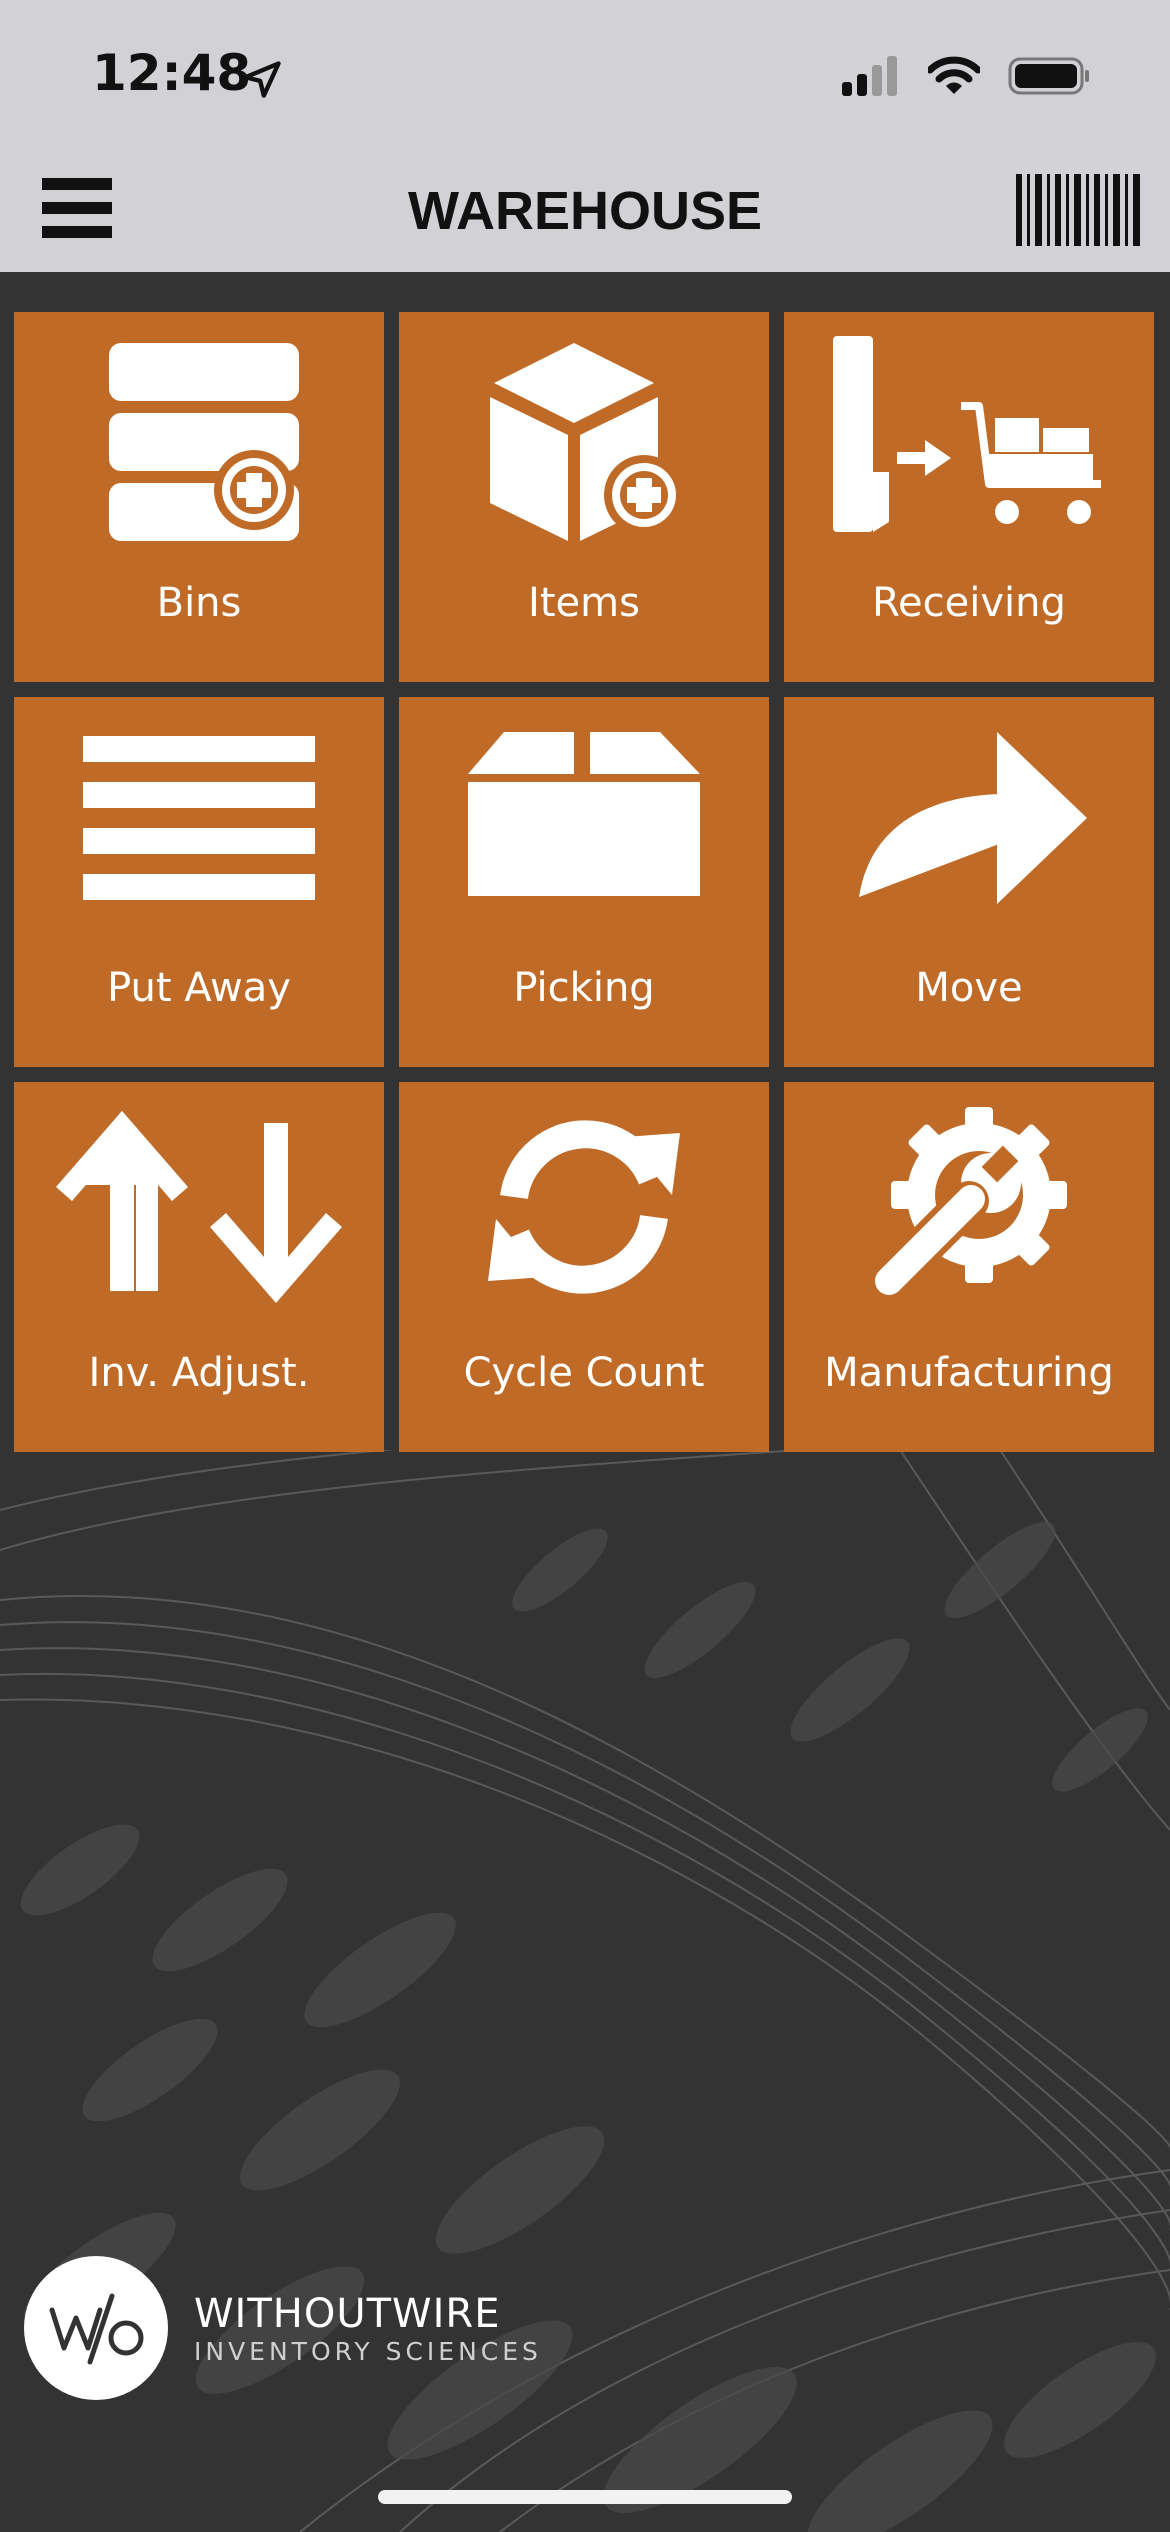 This screenshot has width=1170, height=2532. Describe the element at coordinates (584, 603) in the screenshot. I see `tile-label: Items` at that location.